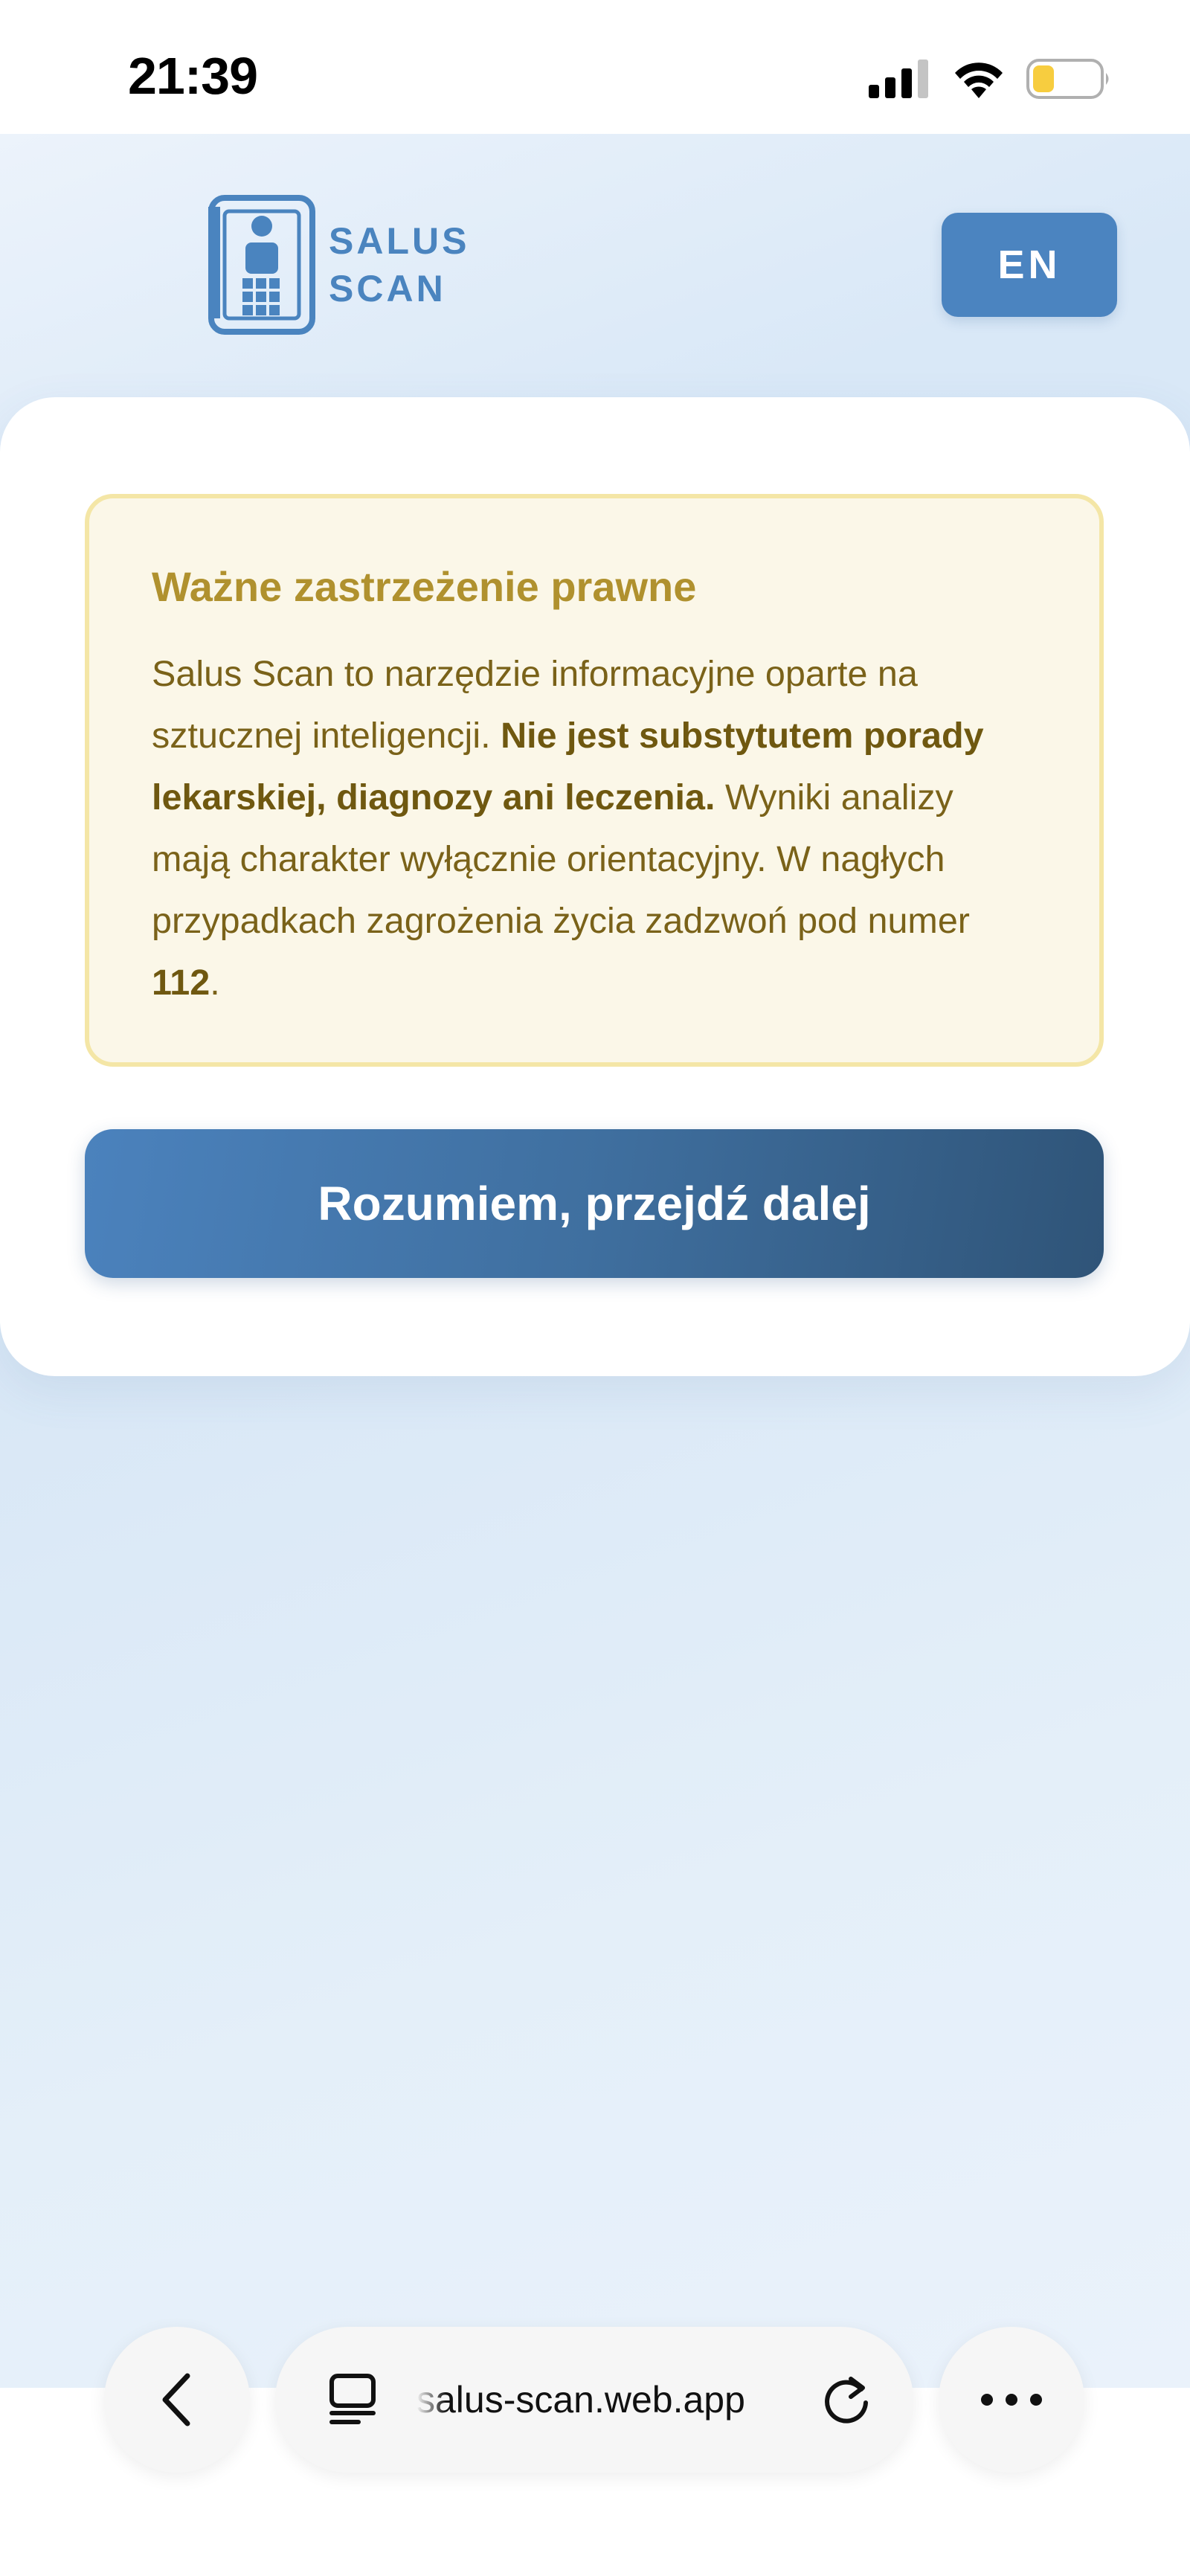 Image resolution: width=1190 pixels, height=2576 pixels. I want to click on reload-icon, so click(846, 2399).